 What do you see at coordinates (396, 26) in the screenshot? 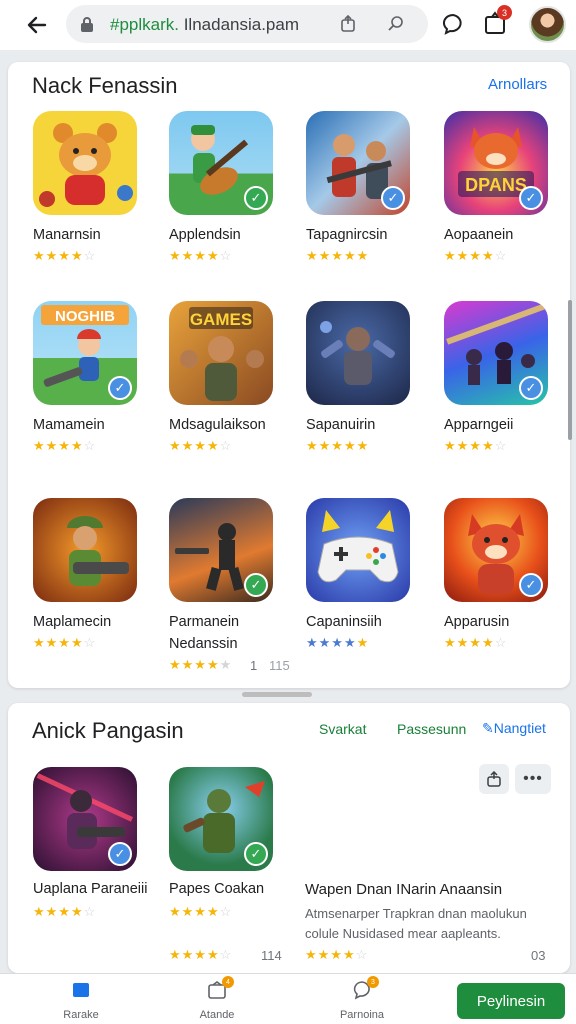
I see `search-icon` at bounding box center [396, 26].